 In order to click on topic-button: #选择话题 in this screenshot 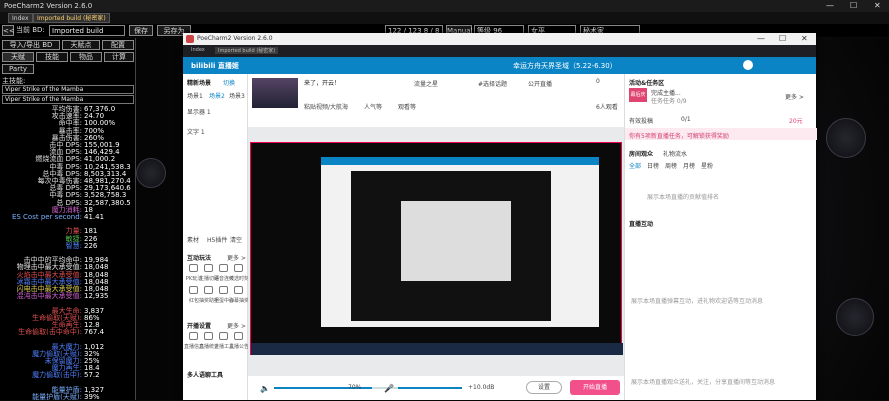, I will do `click(492, 83)`.